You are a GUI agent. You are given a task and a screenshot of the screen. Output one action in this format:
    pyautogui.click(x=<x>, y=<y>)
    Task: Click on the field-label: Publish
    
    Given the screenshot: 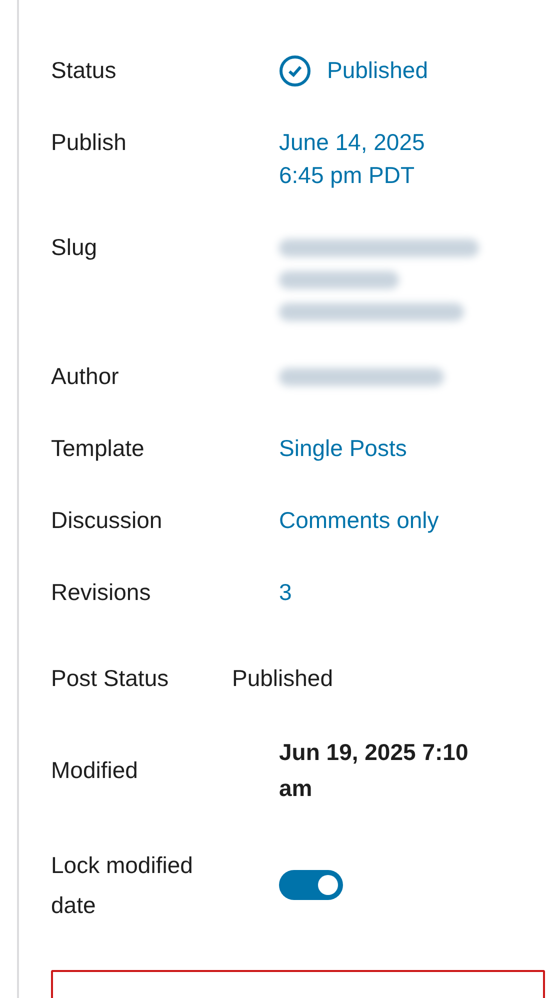 What is the action you would take?
    pyautogui.click(x=89, y=142)
    